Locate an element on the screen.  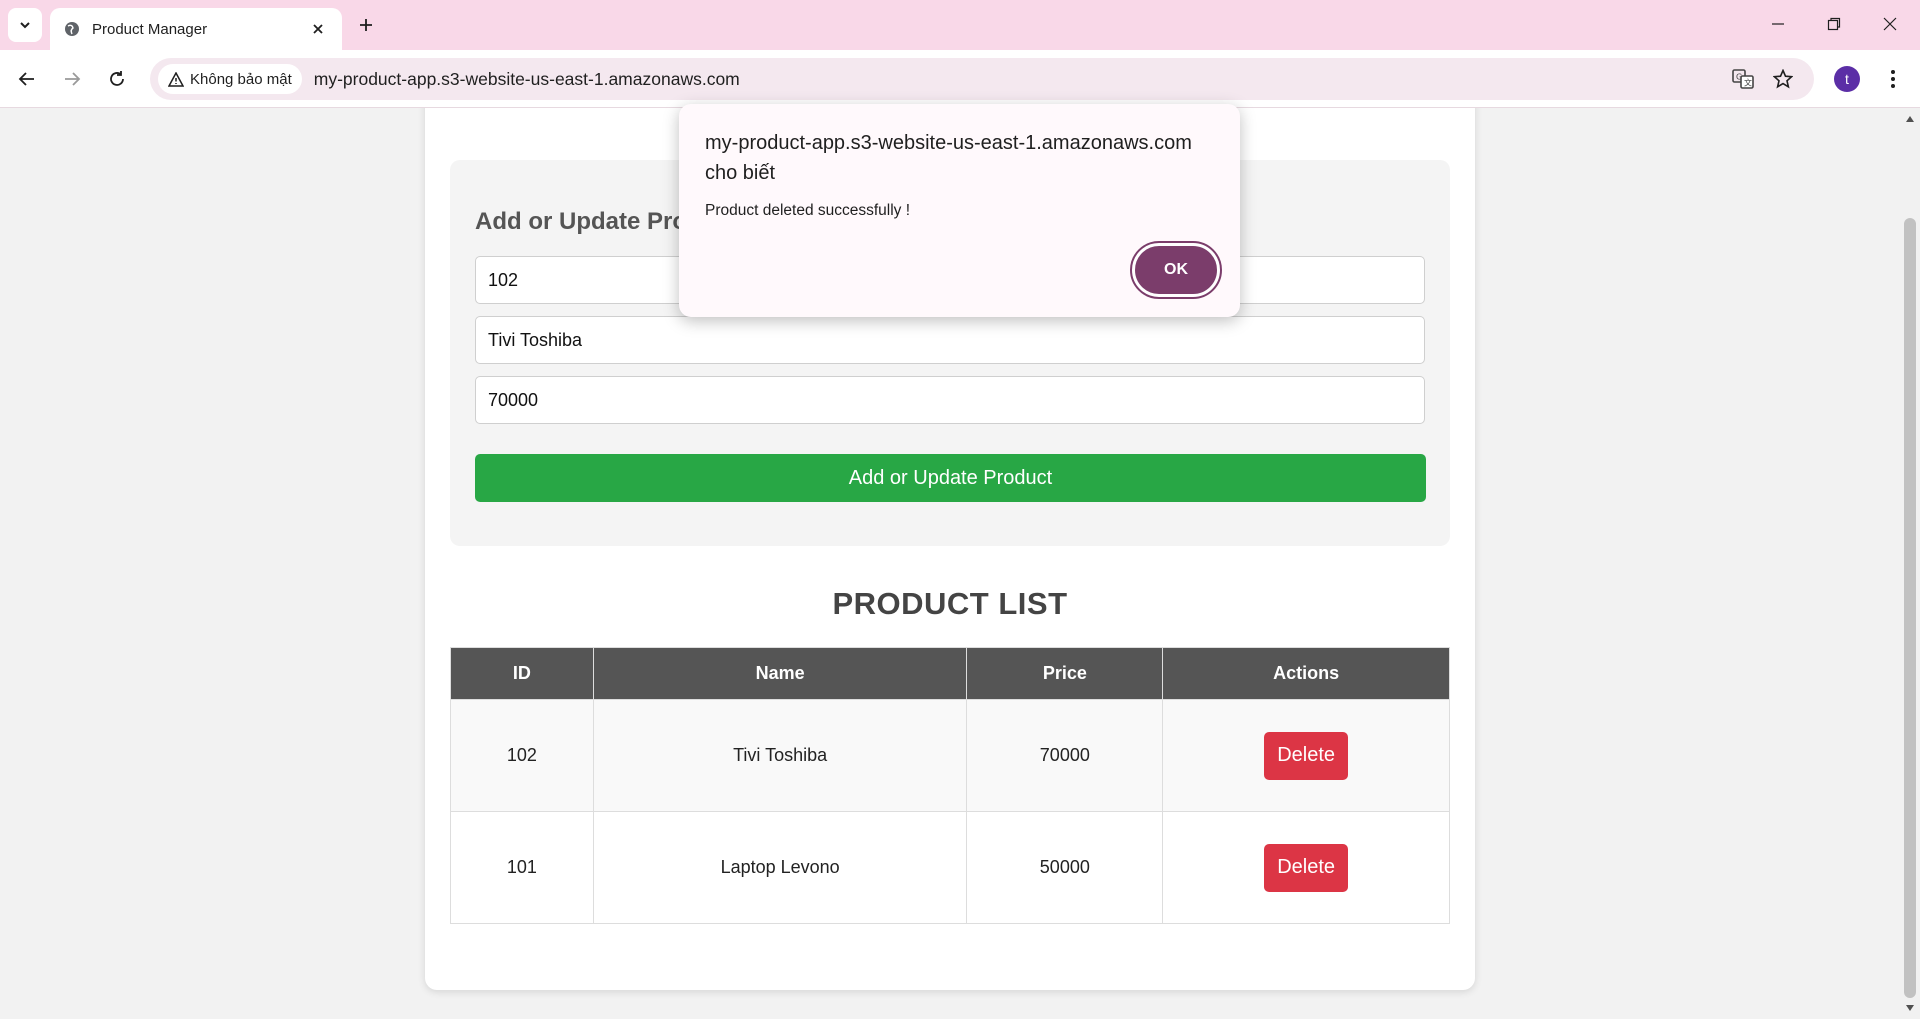
cell-id: 101 is located at coordinates (522, 867).